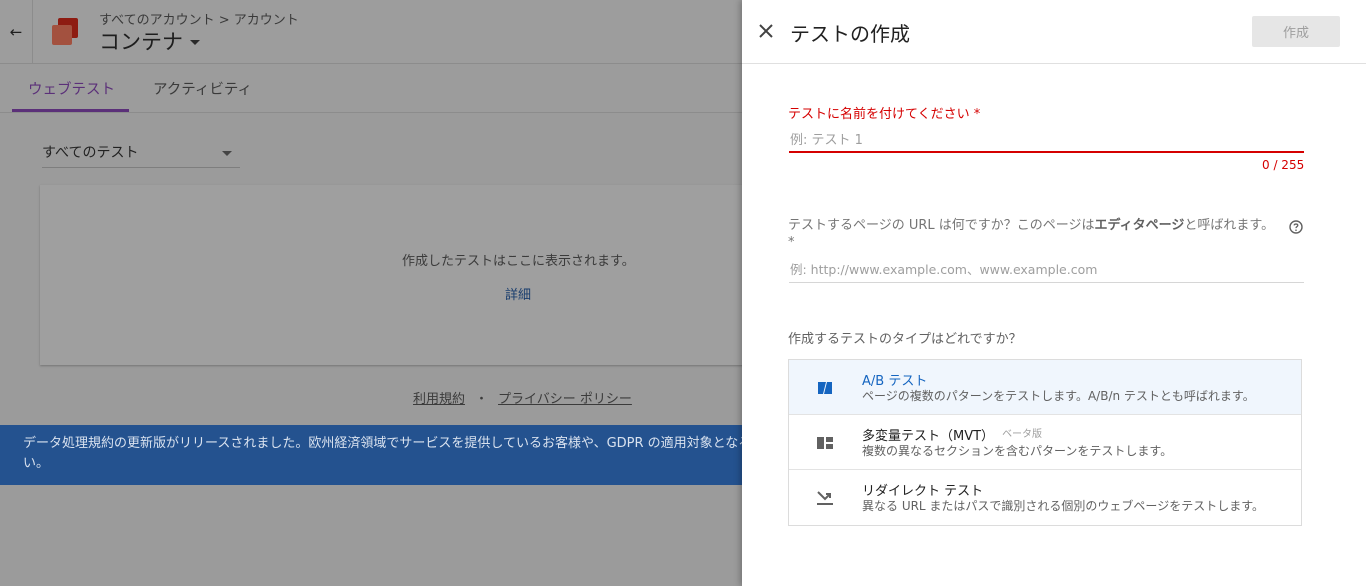  What do you see at coordinates (71, 88) in the screenshot?
I see `tab-web-tests: ウェブテスト` at bounding box center [71, 88].